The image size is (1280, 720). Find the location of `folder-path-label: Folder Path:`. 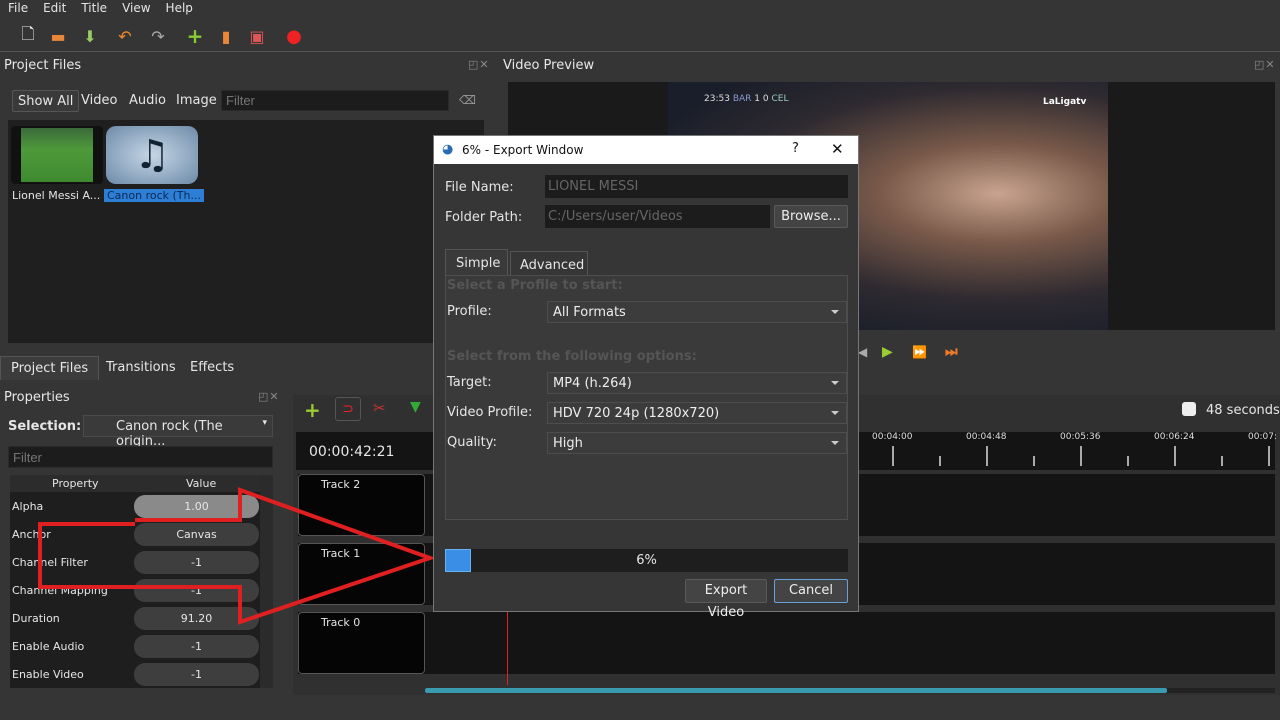

folder-path-label: Folder Path: is located at coordinates (484, 217).